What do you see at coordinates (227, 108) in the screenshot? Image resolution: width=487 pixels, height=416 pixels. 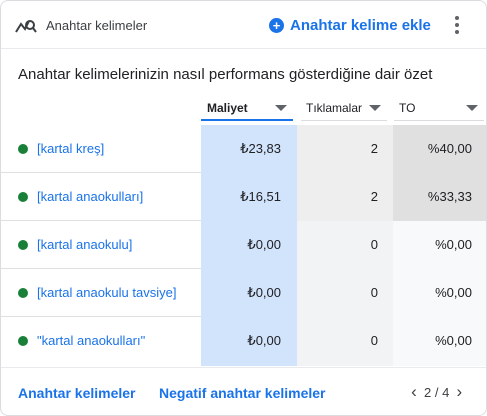 I see `column-label-cost: Maliyet` at bounding box center [227, 108].